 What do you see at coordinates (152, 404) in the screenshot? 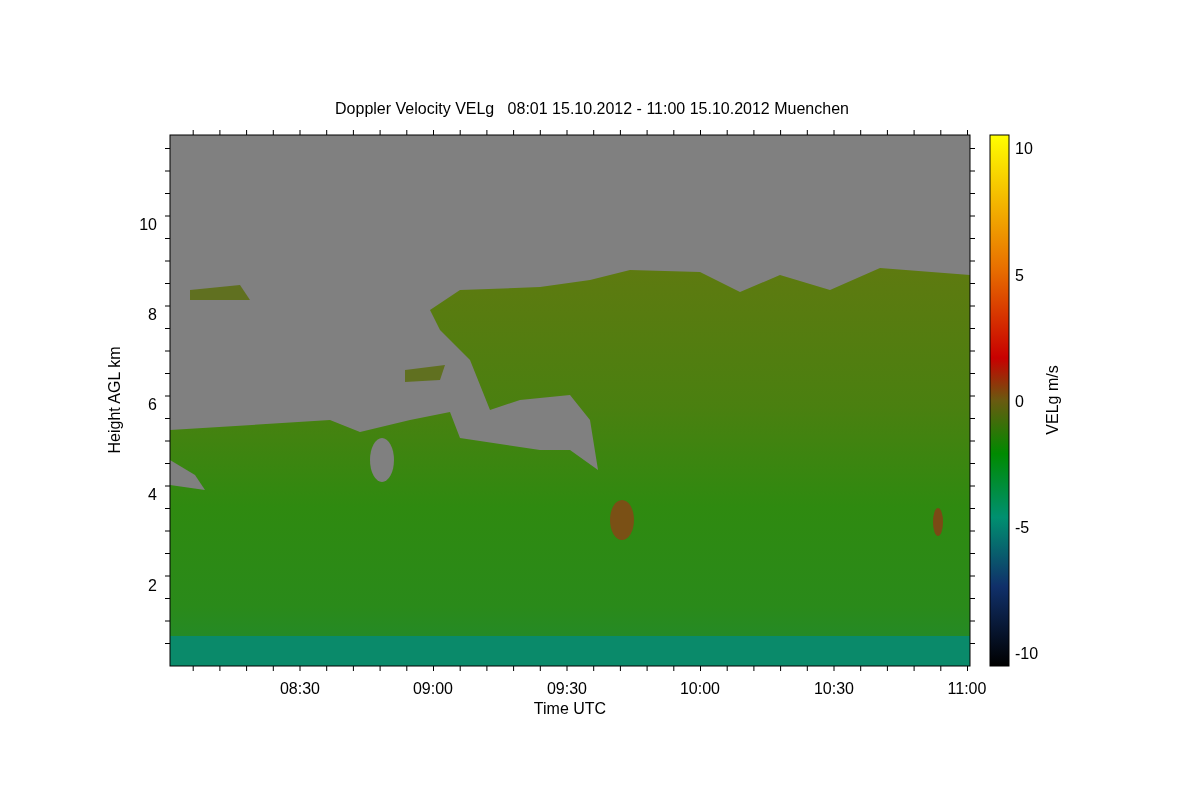
I see `y-tick-label: 6` at bounding box center [152, 404].